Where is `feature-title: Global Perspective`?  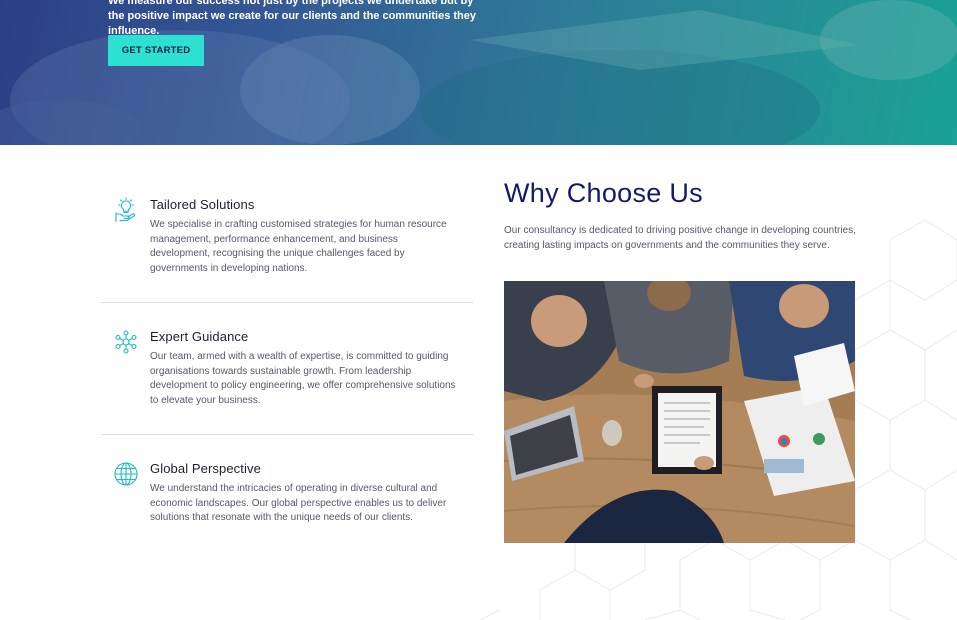
feature-title: Global Perspective is located at coordinates (205, 468).